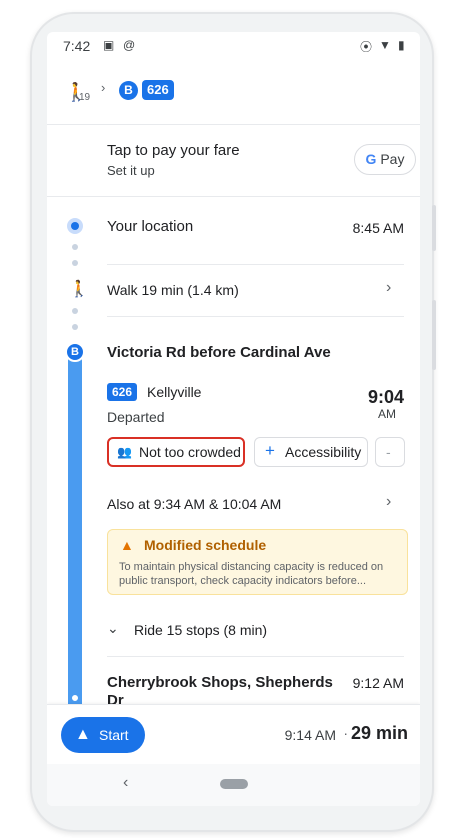 Image resolution: width=456 pixels, height=838 pixels. I want to click on google-pay-button: G Pay, so click(385, 159).